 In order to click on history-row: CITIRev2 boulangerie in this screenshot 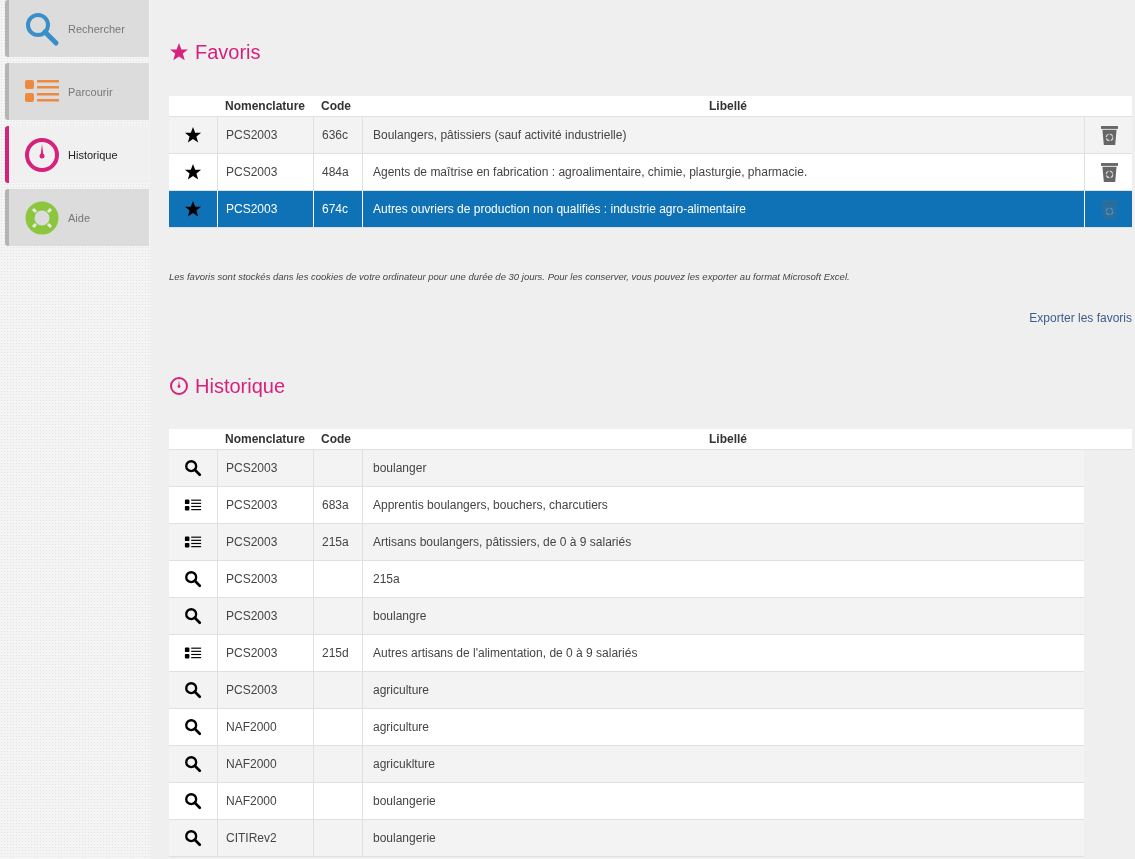, I will do `click(626, 838)`.